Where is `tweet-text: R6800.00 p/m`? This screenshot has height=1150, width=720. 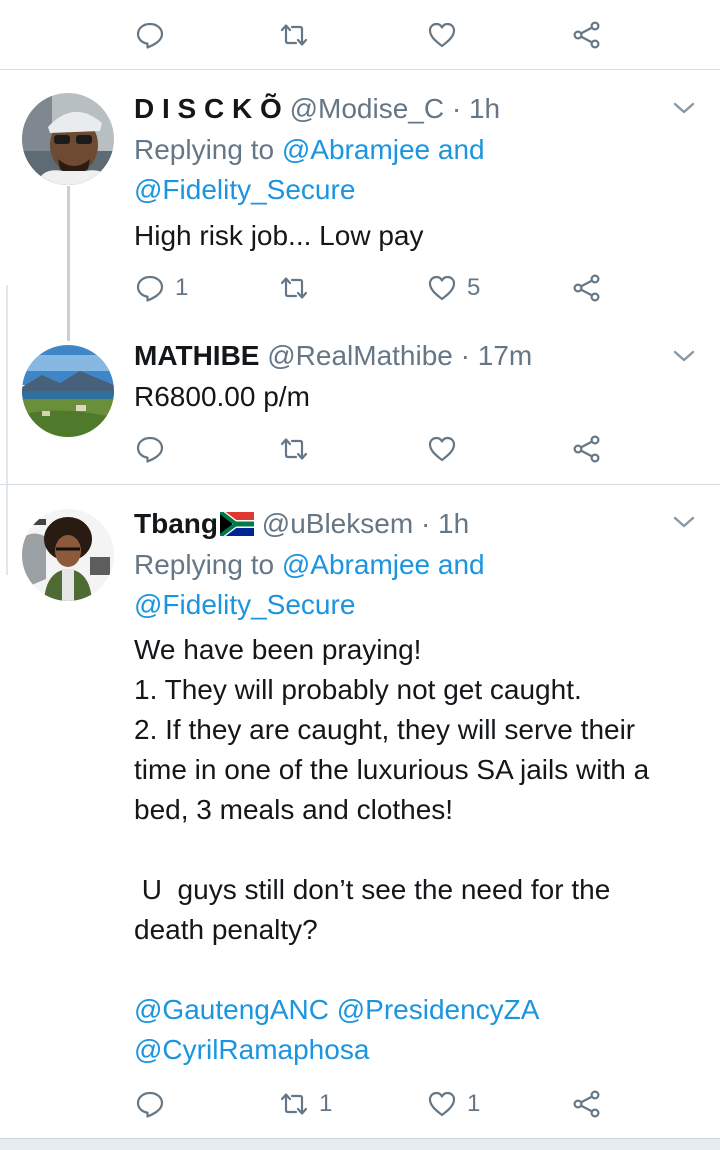 tweet-text: R6800.00 p/m is located at coordinates (222, 396).